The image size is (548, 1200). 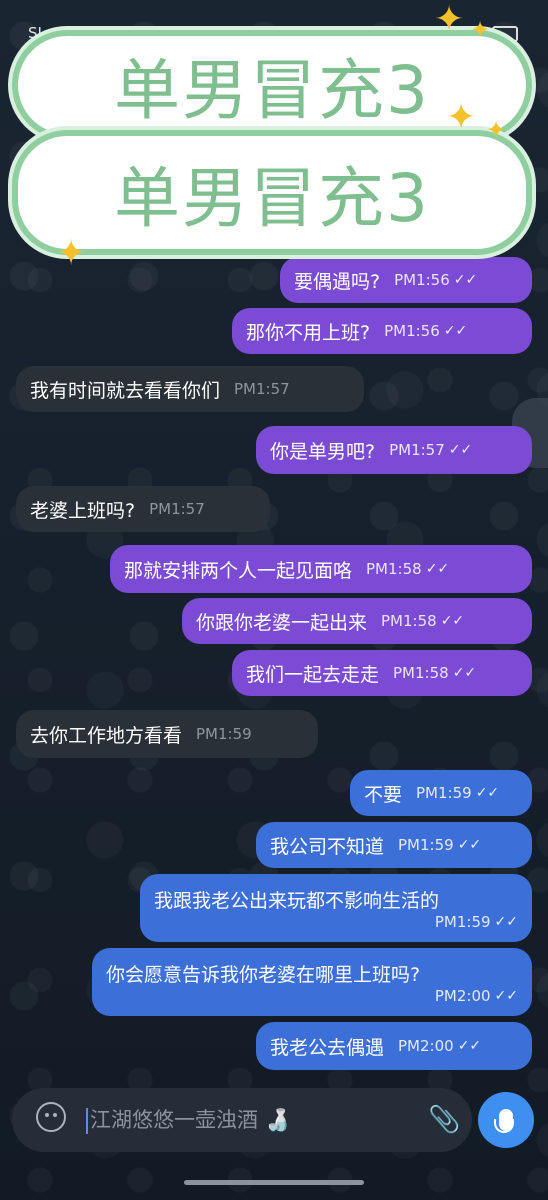 I want to click on message-text: 你跟你老婆一起出来, so click(x=282, y=622).